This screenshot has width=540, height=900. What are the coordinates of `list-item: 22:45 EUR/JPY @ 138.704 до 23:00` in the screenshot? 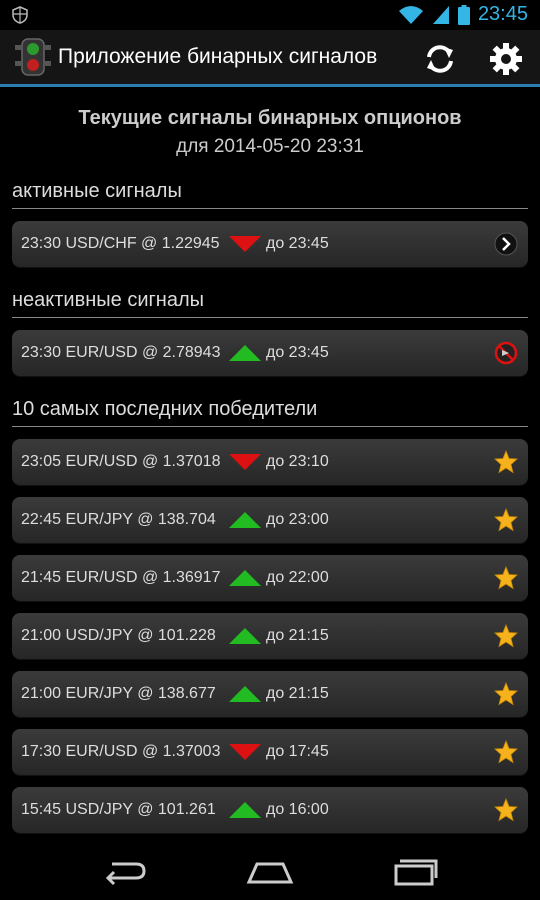 It's located at (270, 520).